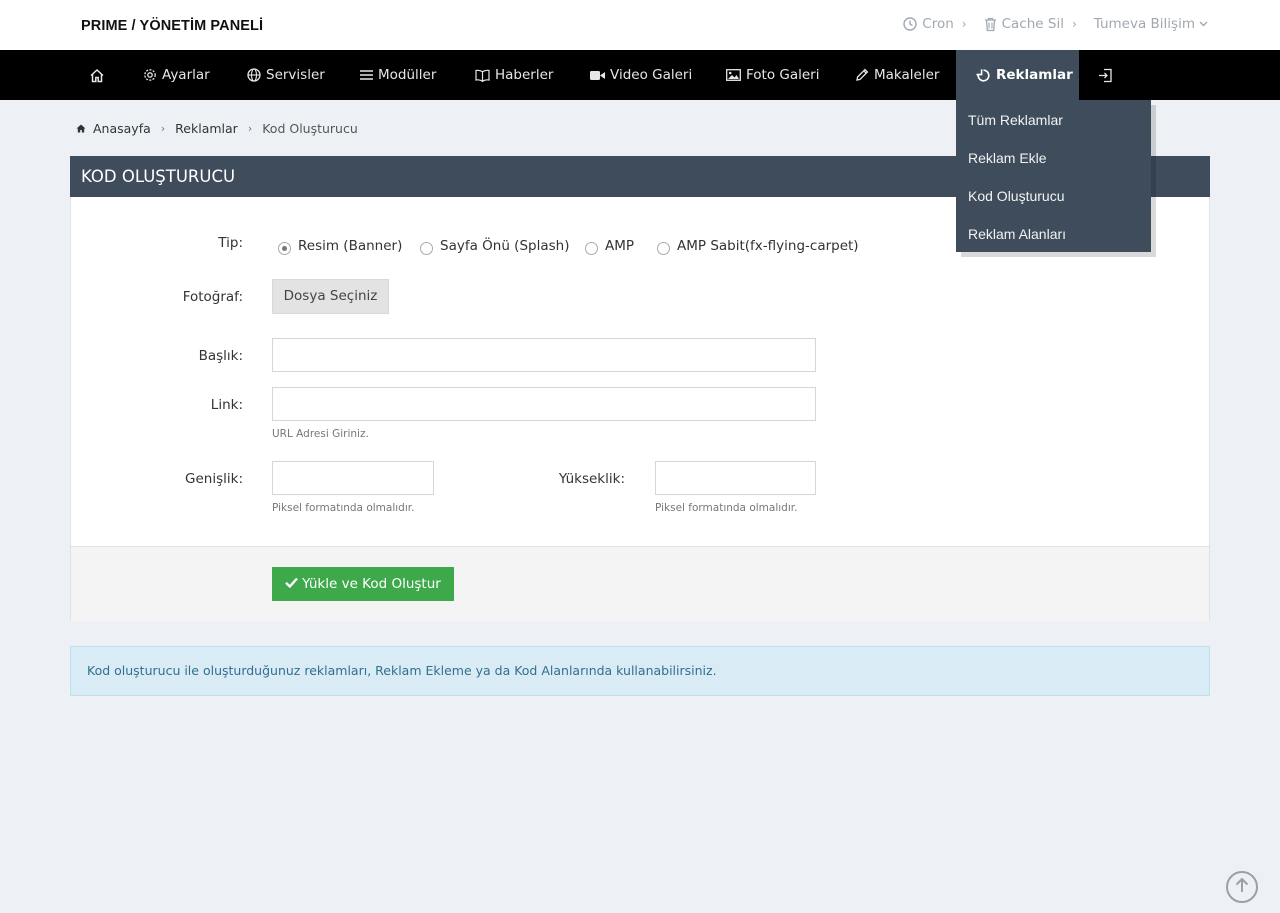 The width and height of the screenshot is (1280, 913). Describe the element at coordinates (320, 434) in the screenshot. I see `link-help-text: URL Adresi Giriniz.` at that location.